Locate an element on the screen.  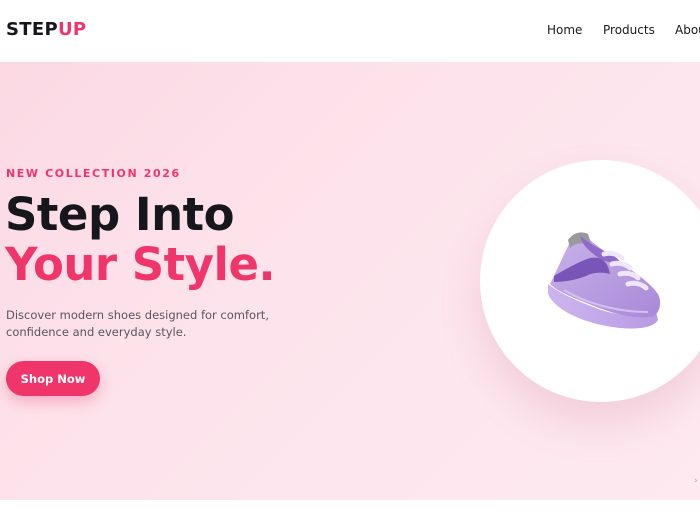
hero-headline-line1: Step Into is located at coordinates (120, 214).